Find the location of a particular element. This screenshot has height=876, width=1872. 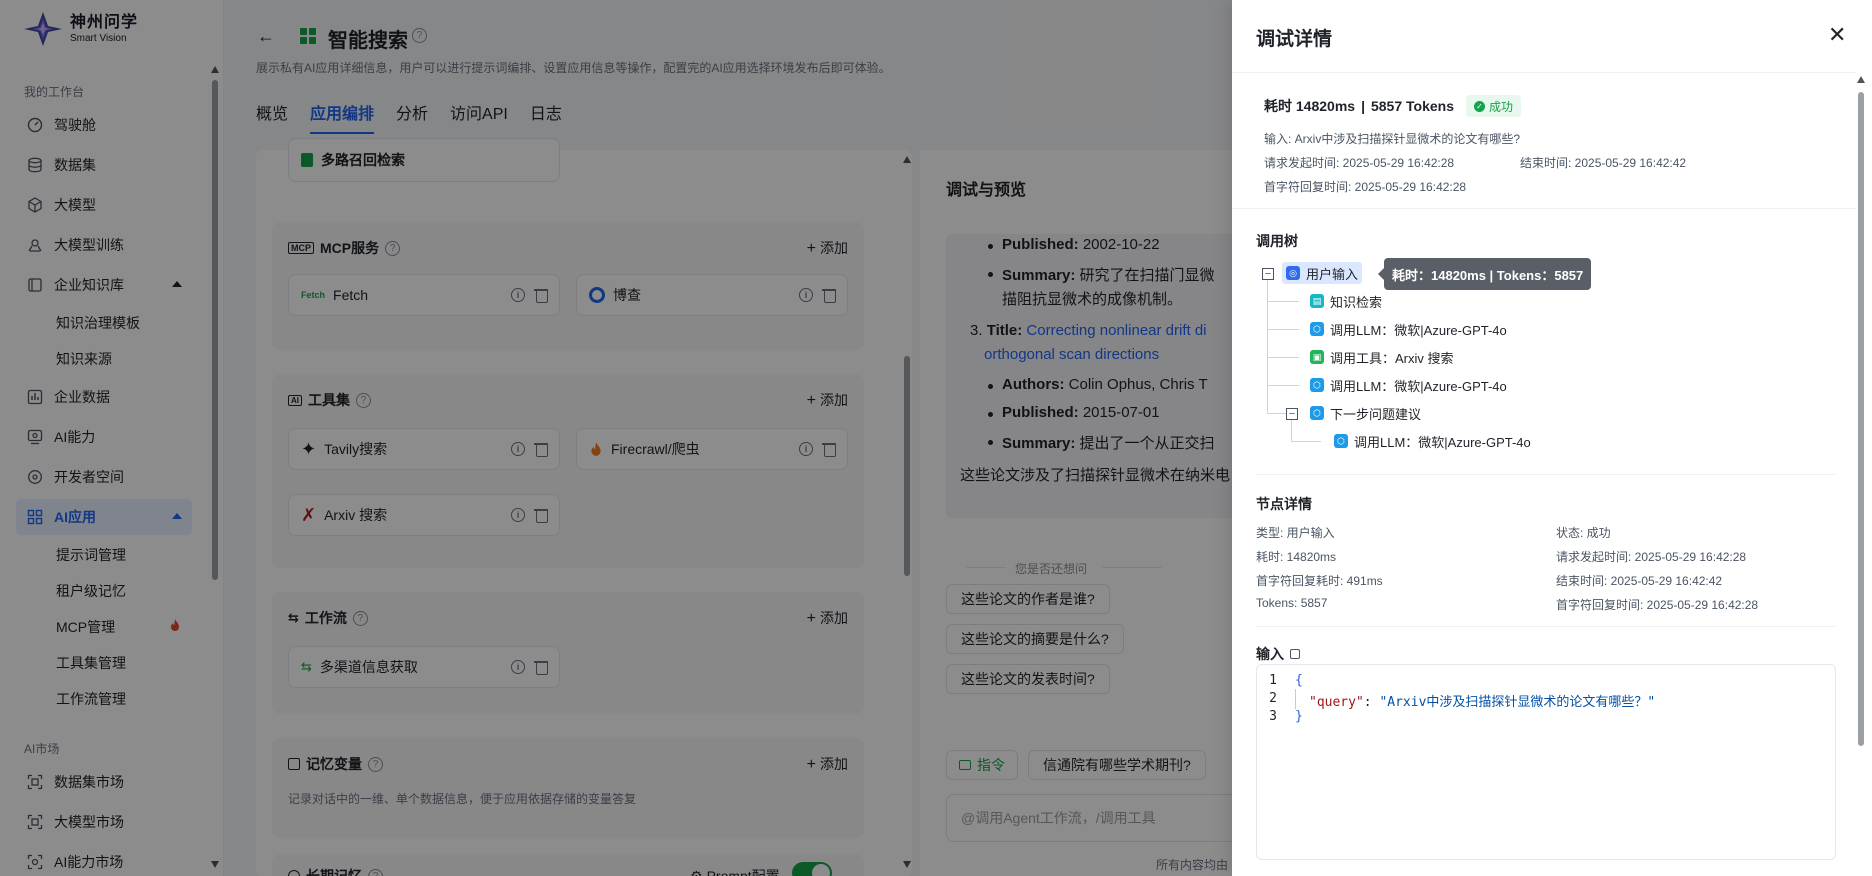

code-line: "query": "Arxiv中涉及扫描探针显微术的论文有哪些？" is located at coordinates (1482, 702).